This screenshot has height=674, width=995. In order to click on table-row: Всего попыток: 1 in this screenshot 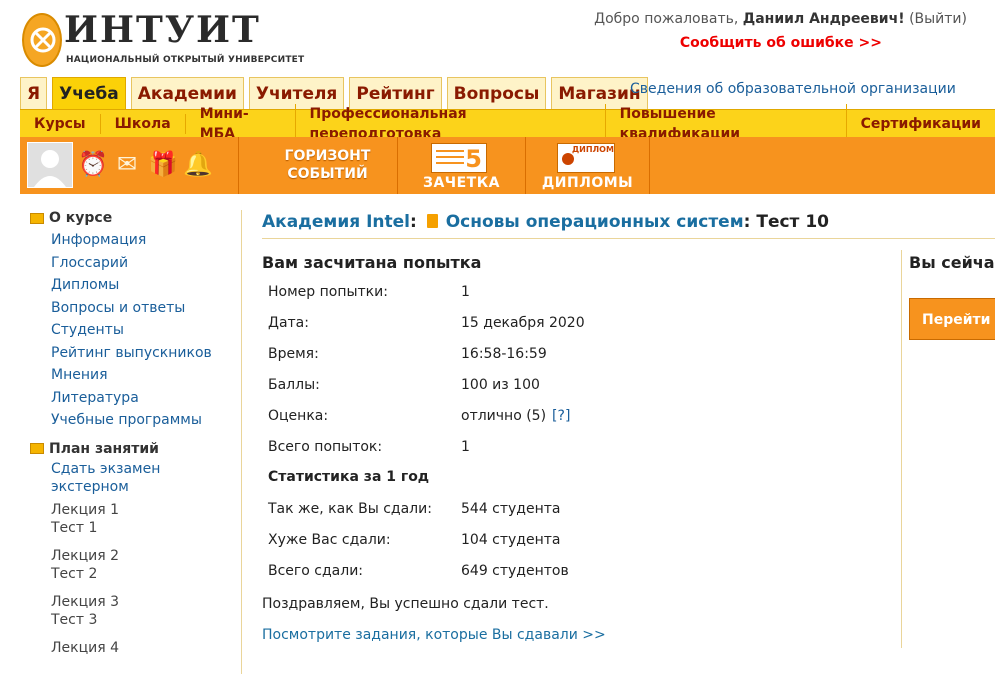, I will do `click(369, 446)`.